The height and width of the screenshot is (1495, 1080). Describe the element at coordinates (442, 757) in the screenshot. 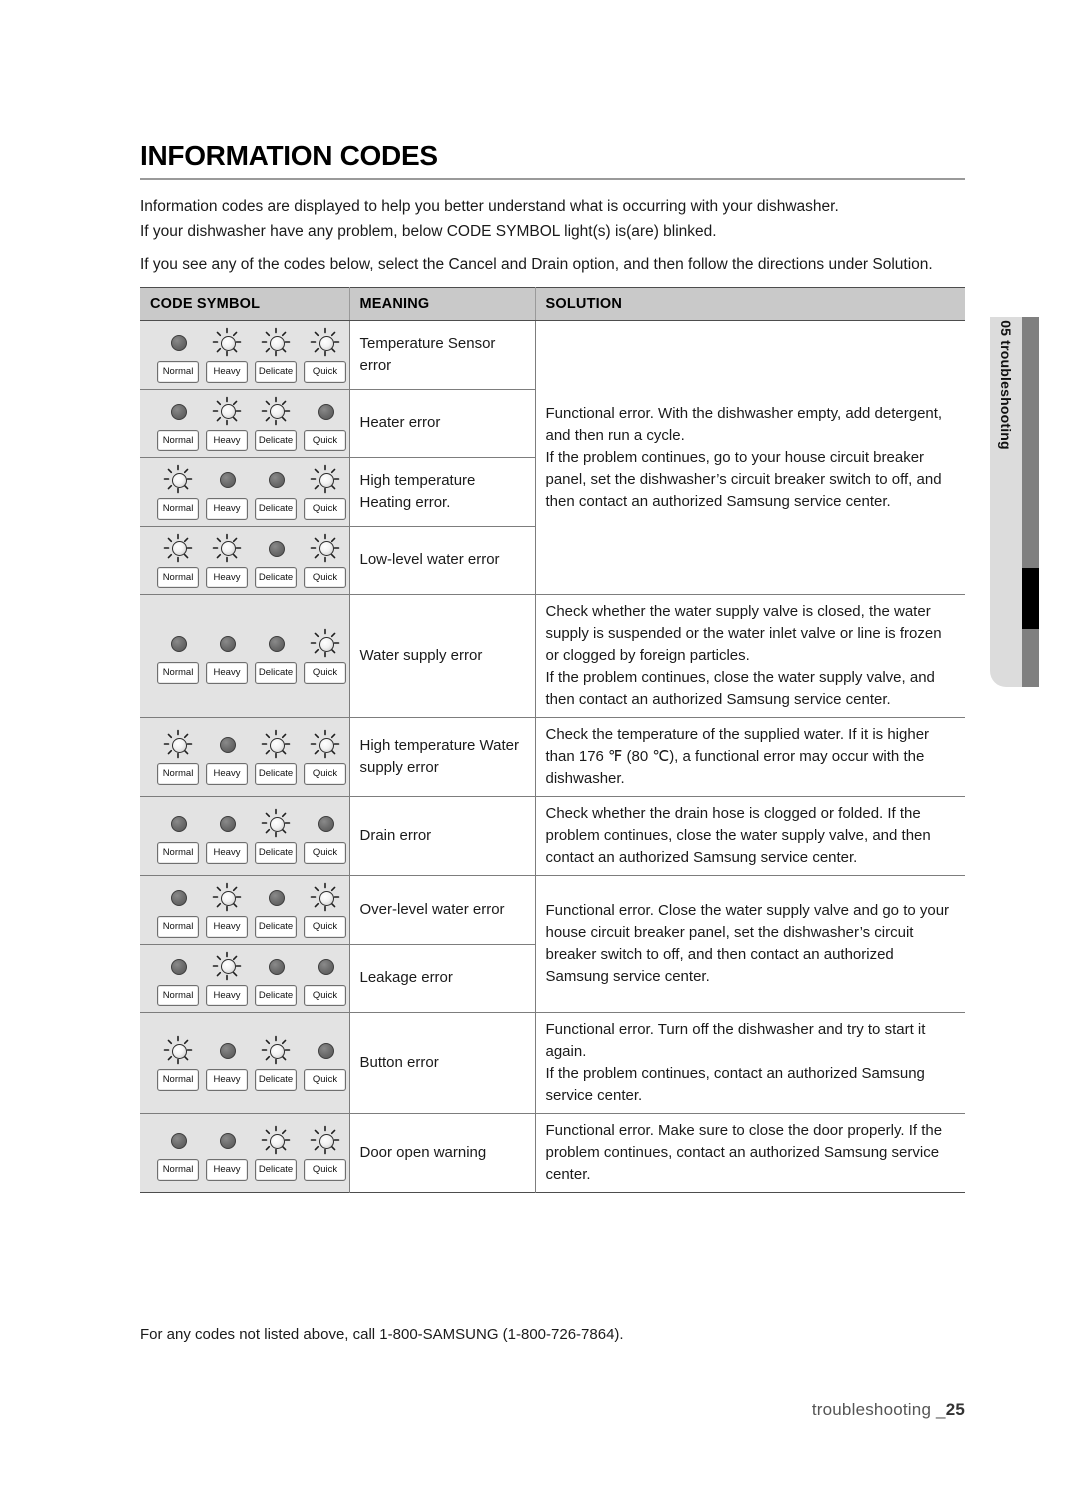

I see `meaning-cell: High temperature Water supply error` at that location.